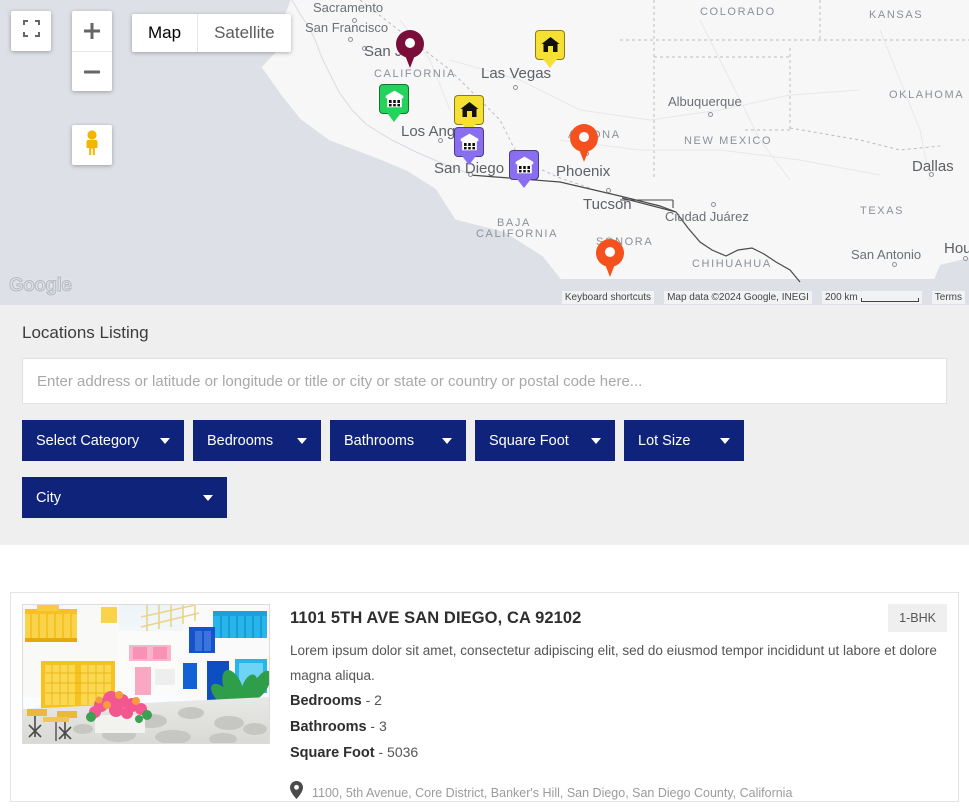 The height and width of the screenshot is (810, 969). Describe the element at coordinates (484, 568) in the screenshot. I see `section-spacer` at that location.